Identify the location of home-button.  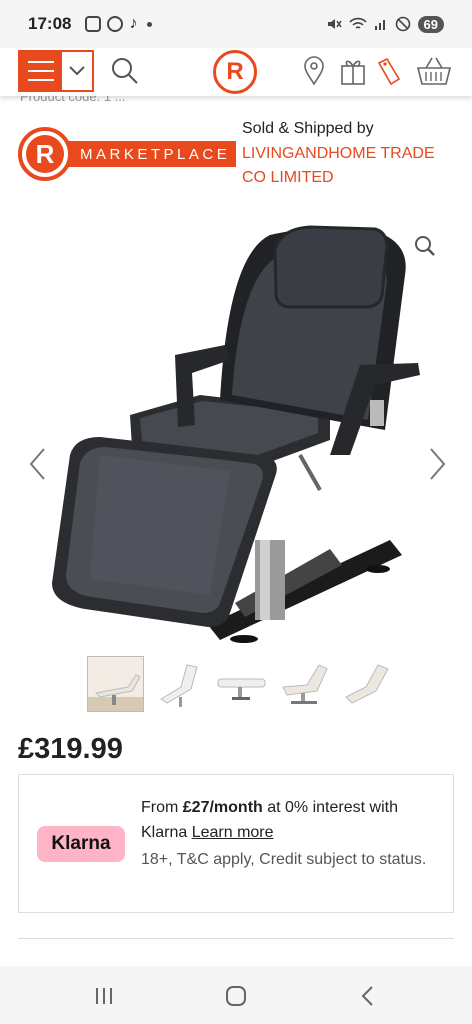
(236, 996).